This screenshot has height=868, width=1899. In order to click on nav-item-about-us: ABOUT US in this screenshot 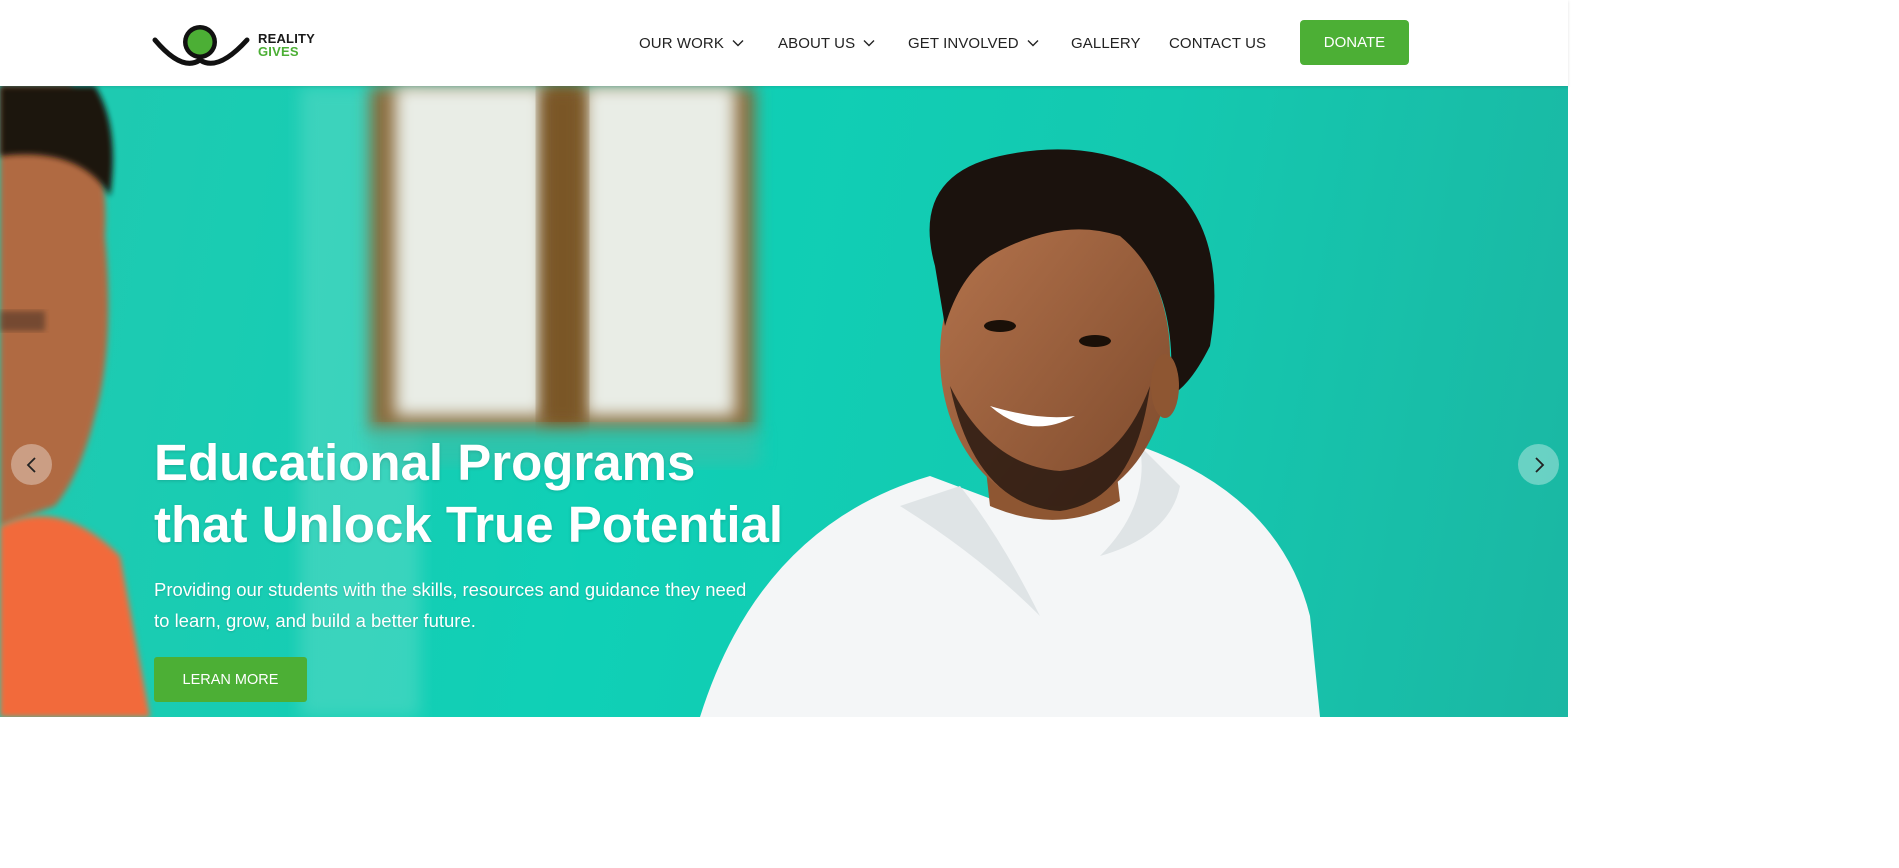, I will do `click(826, 43)`.